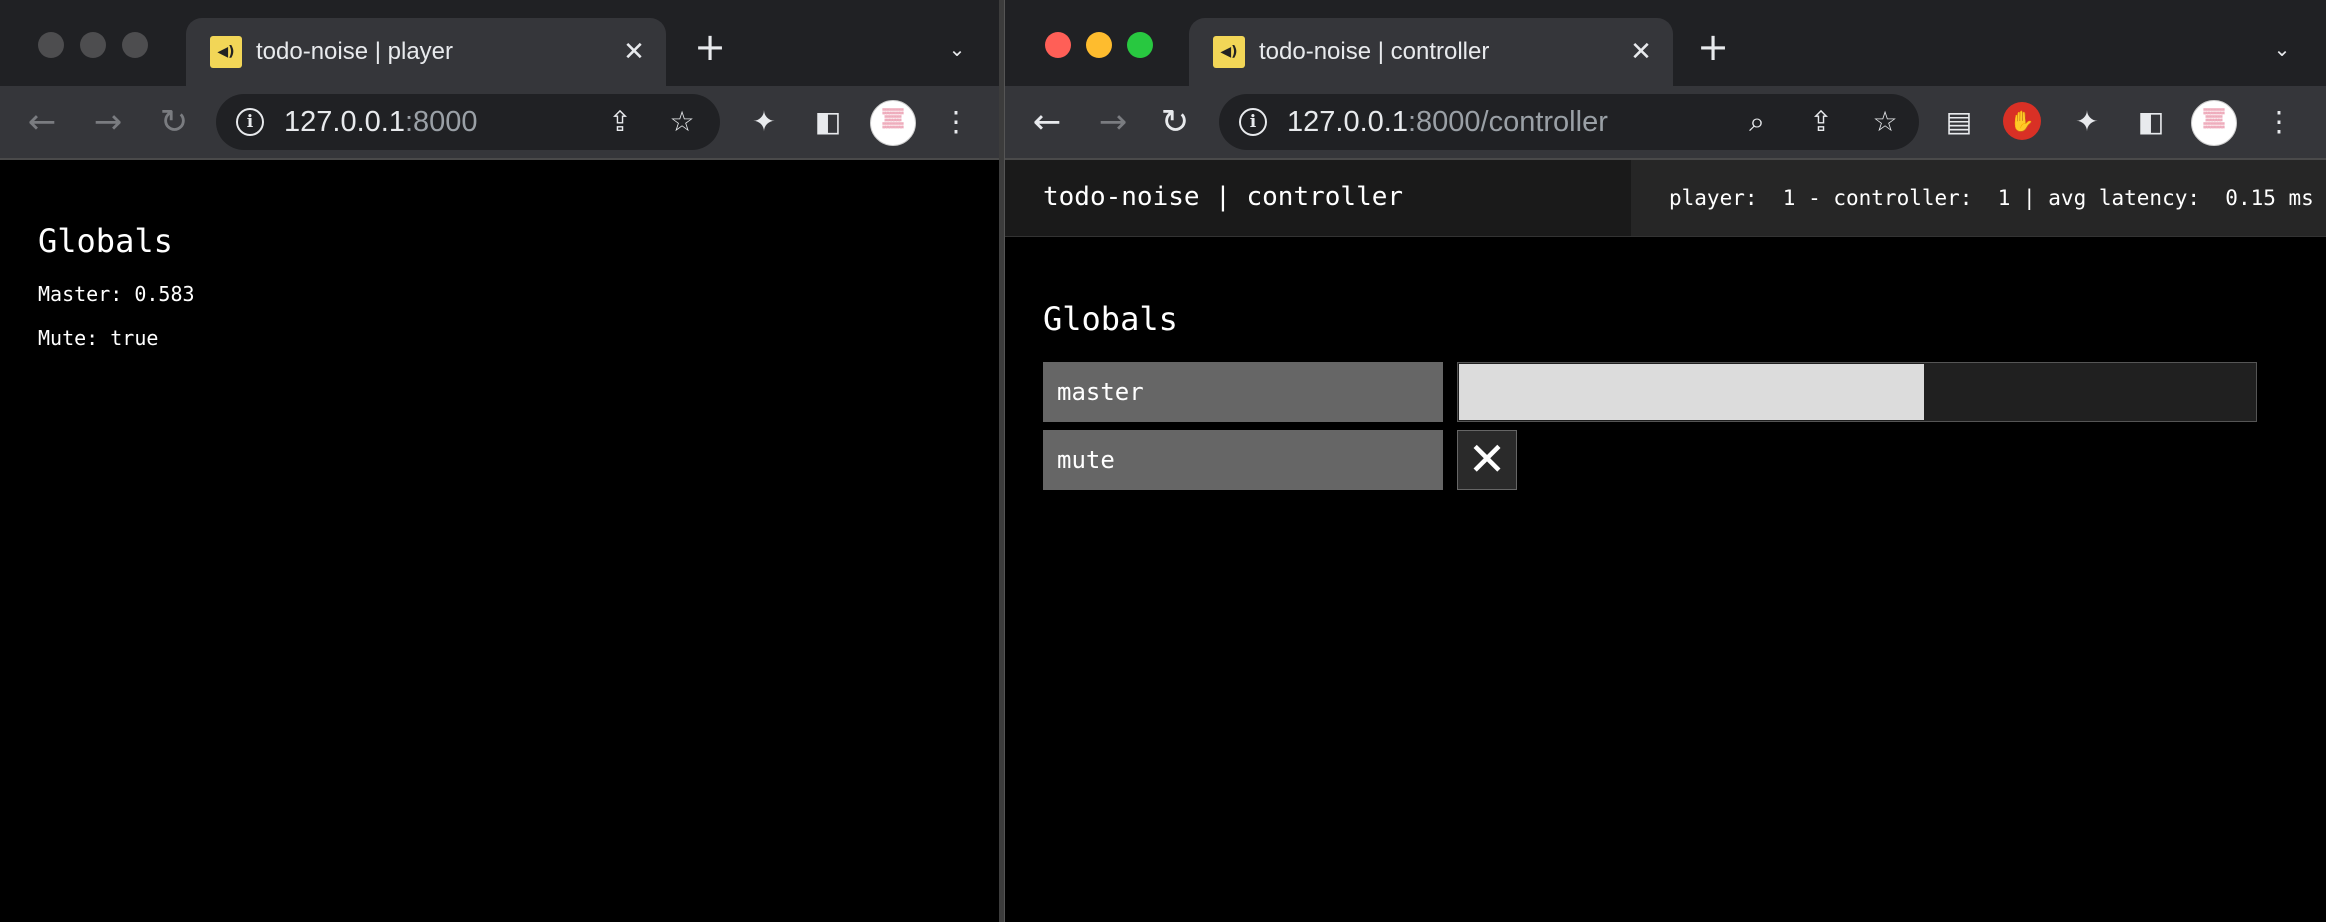  What do you see at coordinates (2022, 121) in the screenshot?
I see `stop-hand-icon: ✋` at bounding box center [2022, 121].